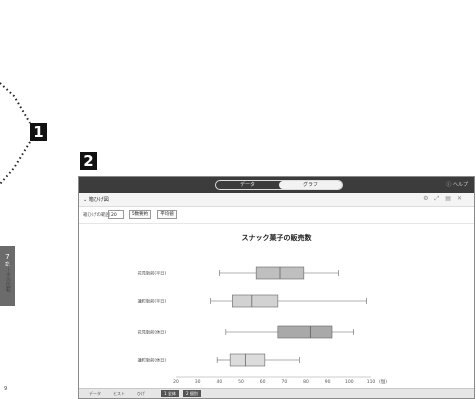 The width and height of the screenshot is (476, 399). What do you see at coordinates (306, 382) in the screenshot?
I see `x-tick-label: 80` at bounding box center [306, 382].